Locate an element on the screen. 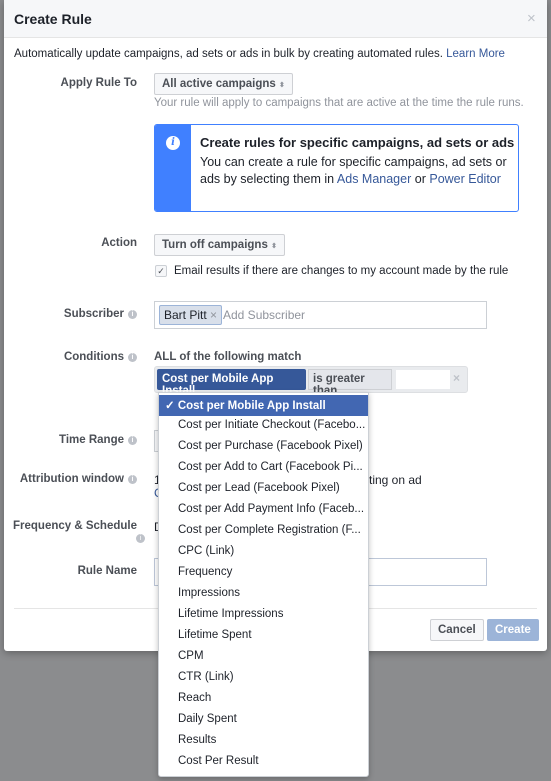 The width and height of the screenshot is (551, 781). apply-rule-value: All active campaigns is located at coordinates (219, 84).